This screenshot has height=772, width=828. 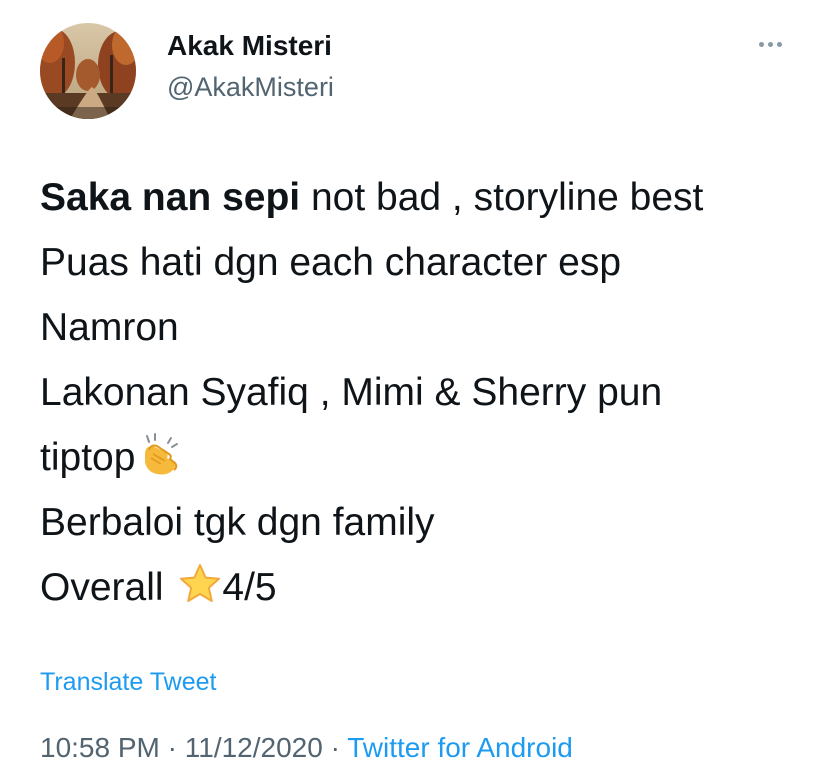 I want to click on tweet-line-4: Lakonan Syafiq , Mimi & Sherry pun, so click(x=351, y=392).